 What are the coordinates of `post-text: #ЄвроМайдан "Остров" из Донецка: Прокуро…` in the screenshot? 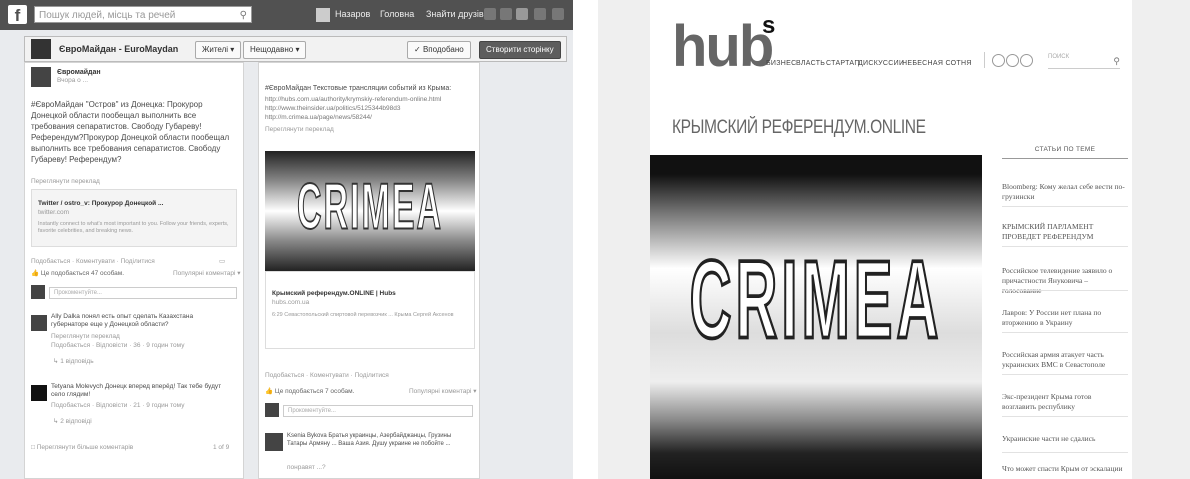 It's located at (130, 132).